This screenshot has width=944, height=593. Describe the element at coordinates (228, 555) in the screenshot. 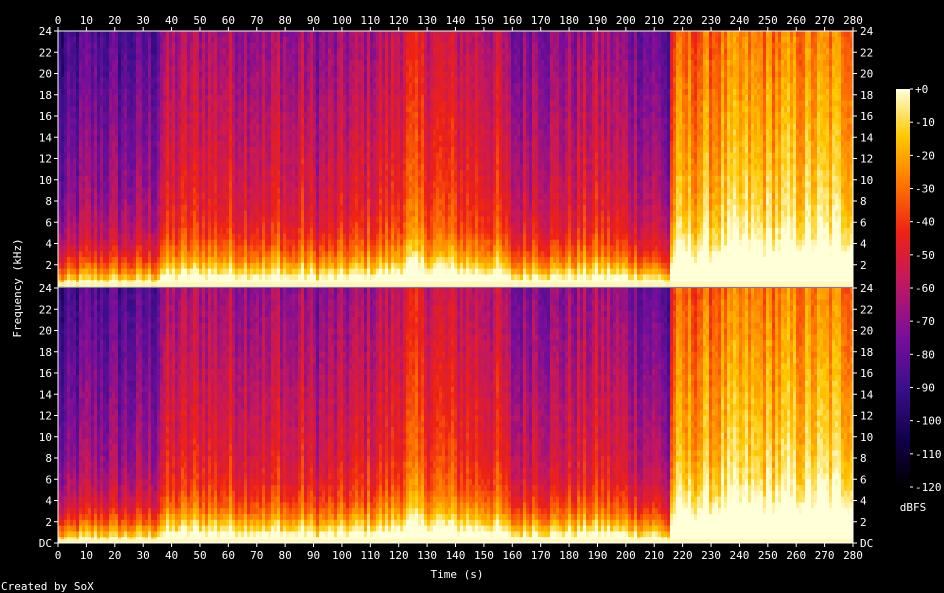

I see `x-tick-label-bottom: 60` at that location.